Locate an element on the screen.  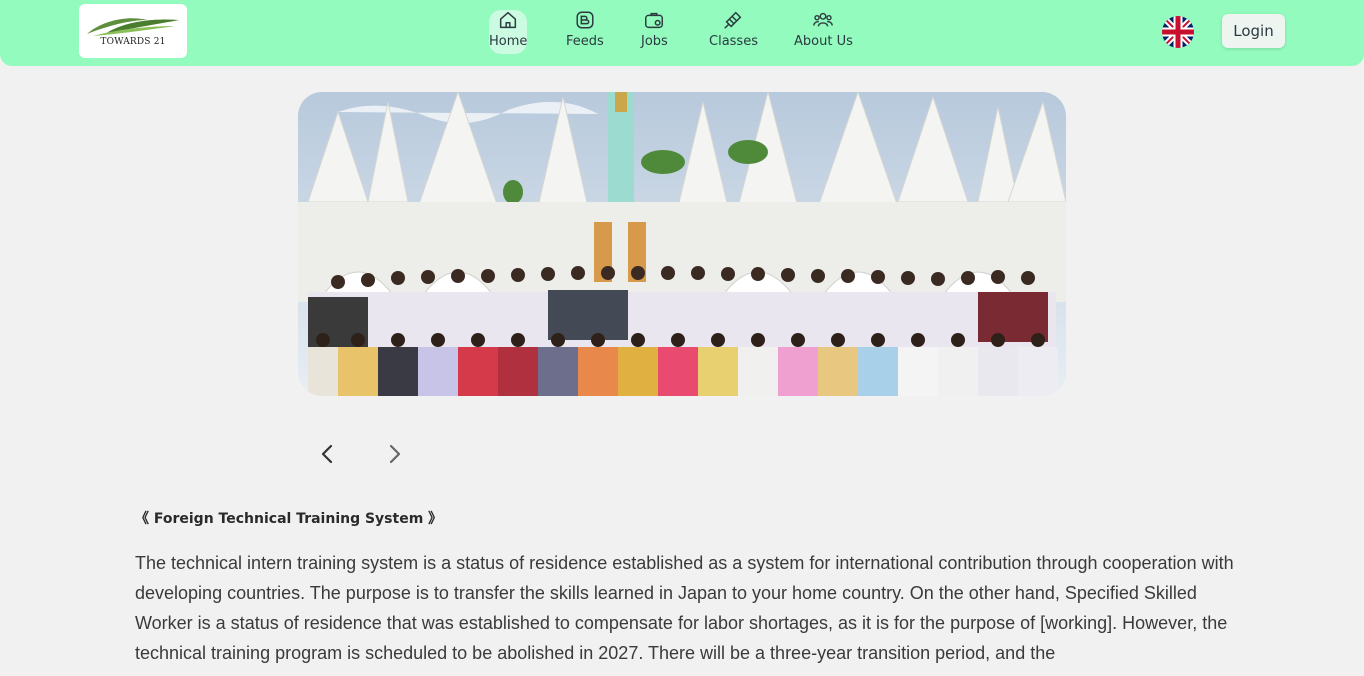
nav-feeds: Feeds is located at coordinates (585, 32).